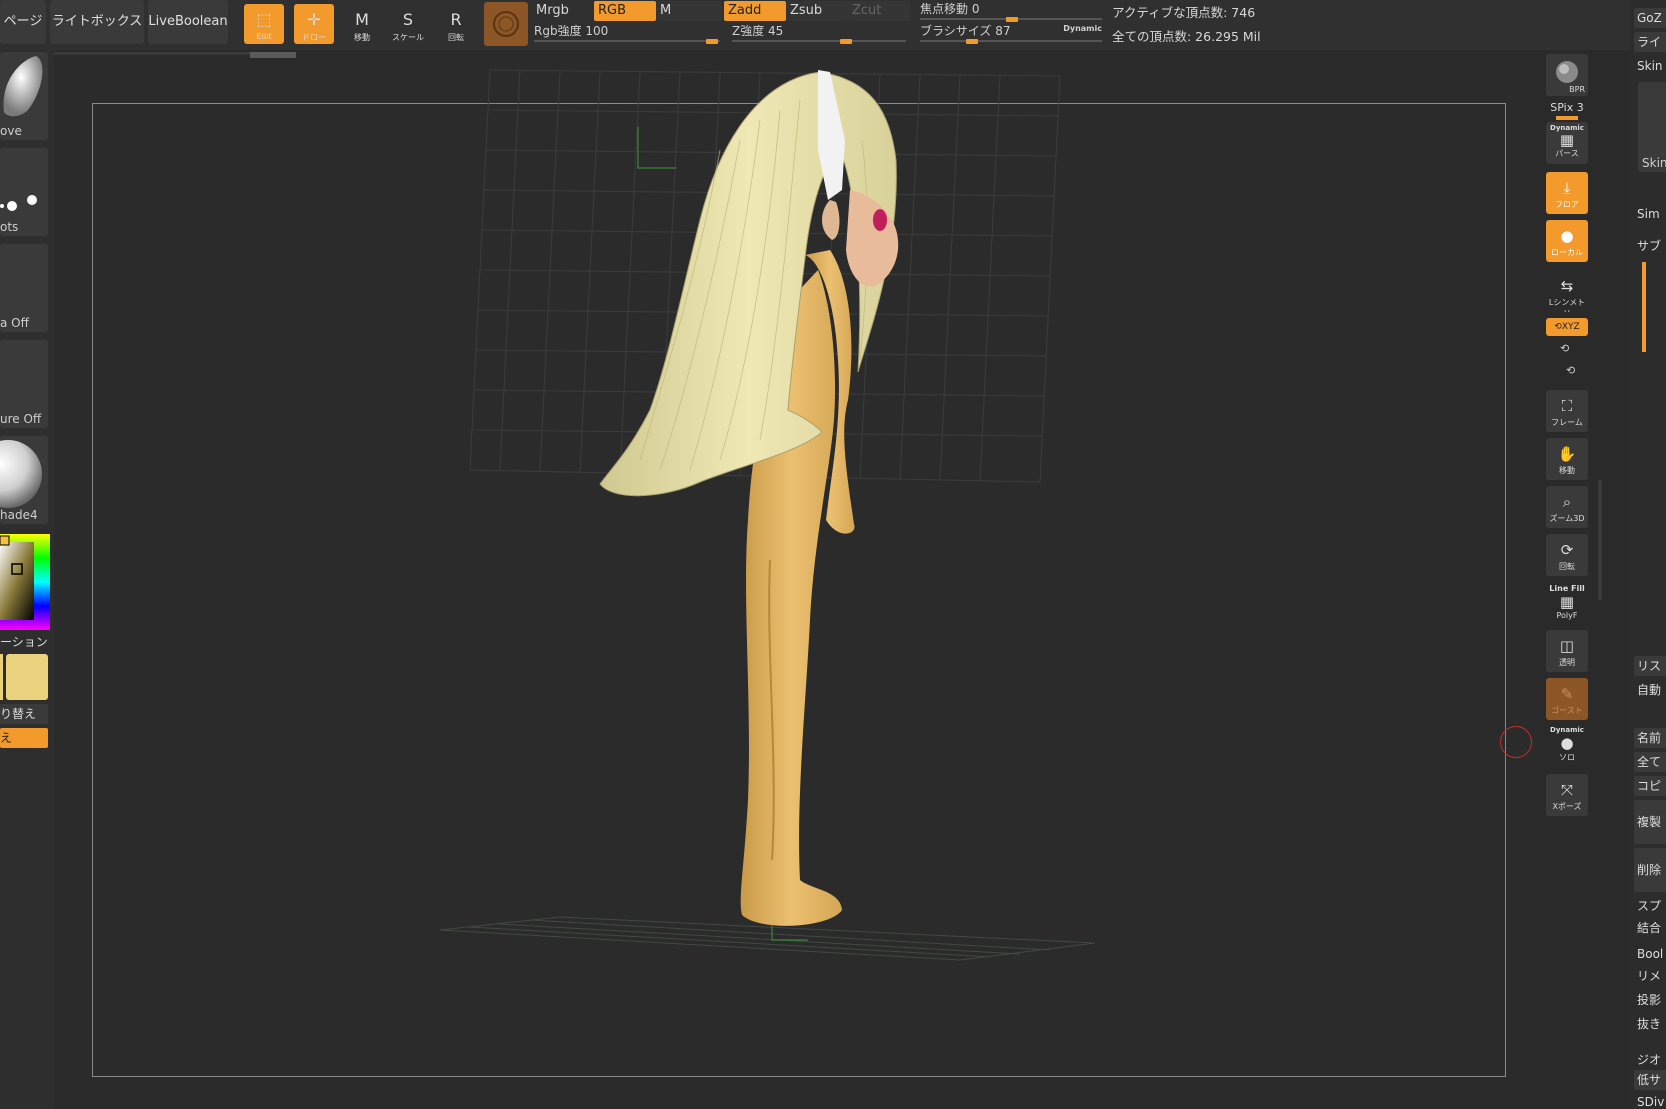 The height and width of the screenshot is (1109, 1666). What do you see at coordinates (1567, 118) in the screenshot?
I see `spix-slider-knob` at bounding box center [1567, 118].